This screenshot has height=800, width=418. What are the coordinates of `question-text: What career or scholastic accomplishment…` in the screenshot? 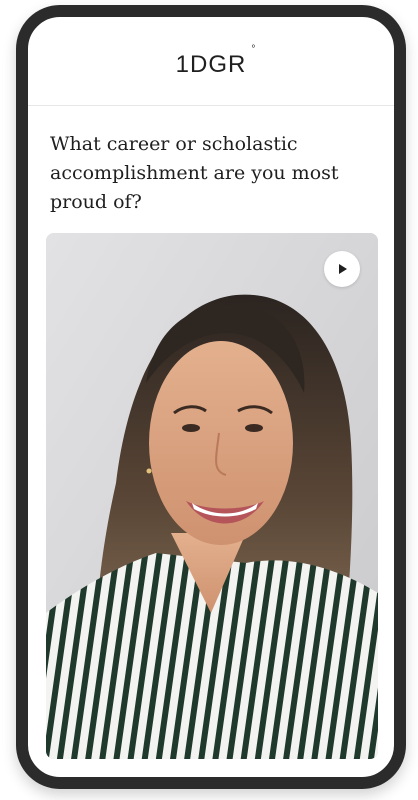 It's located at (194, 173).